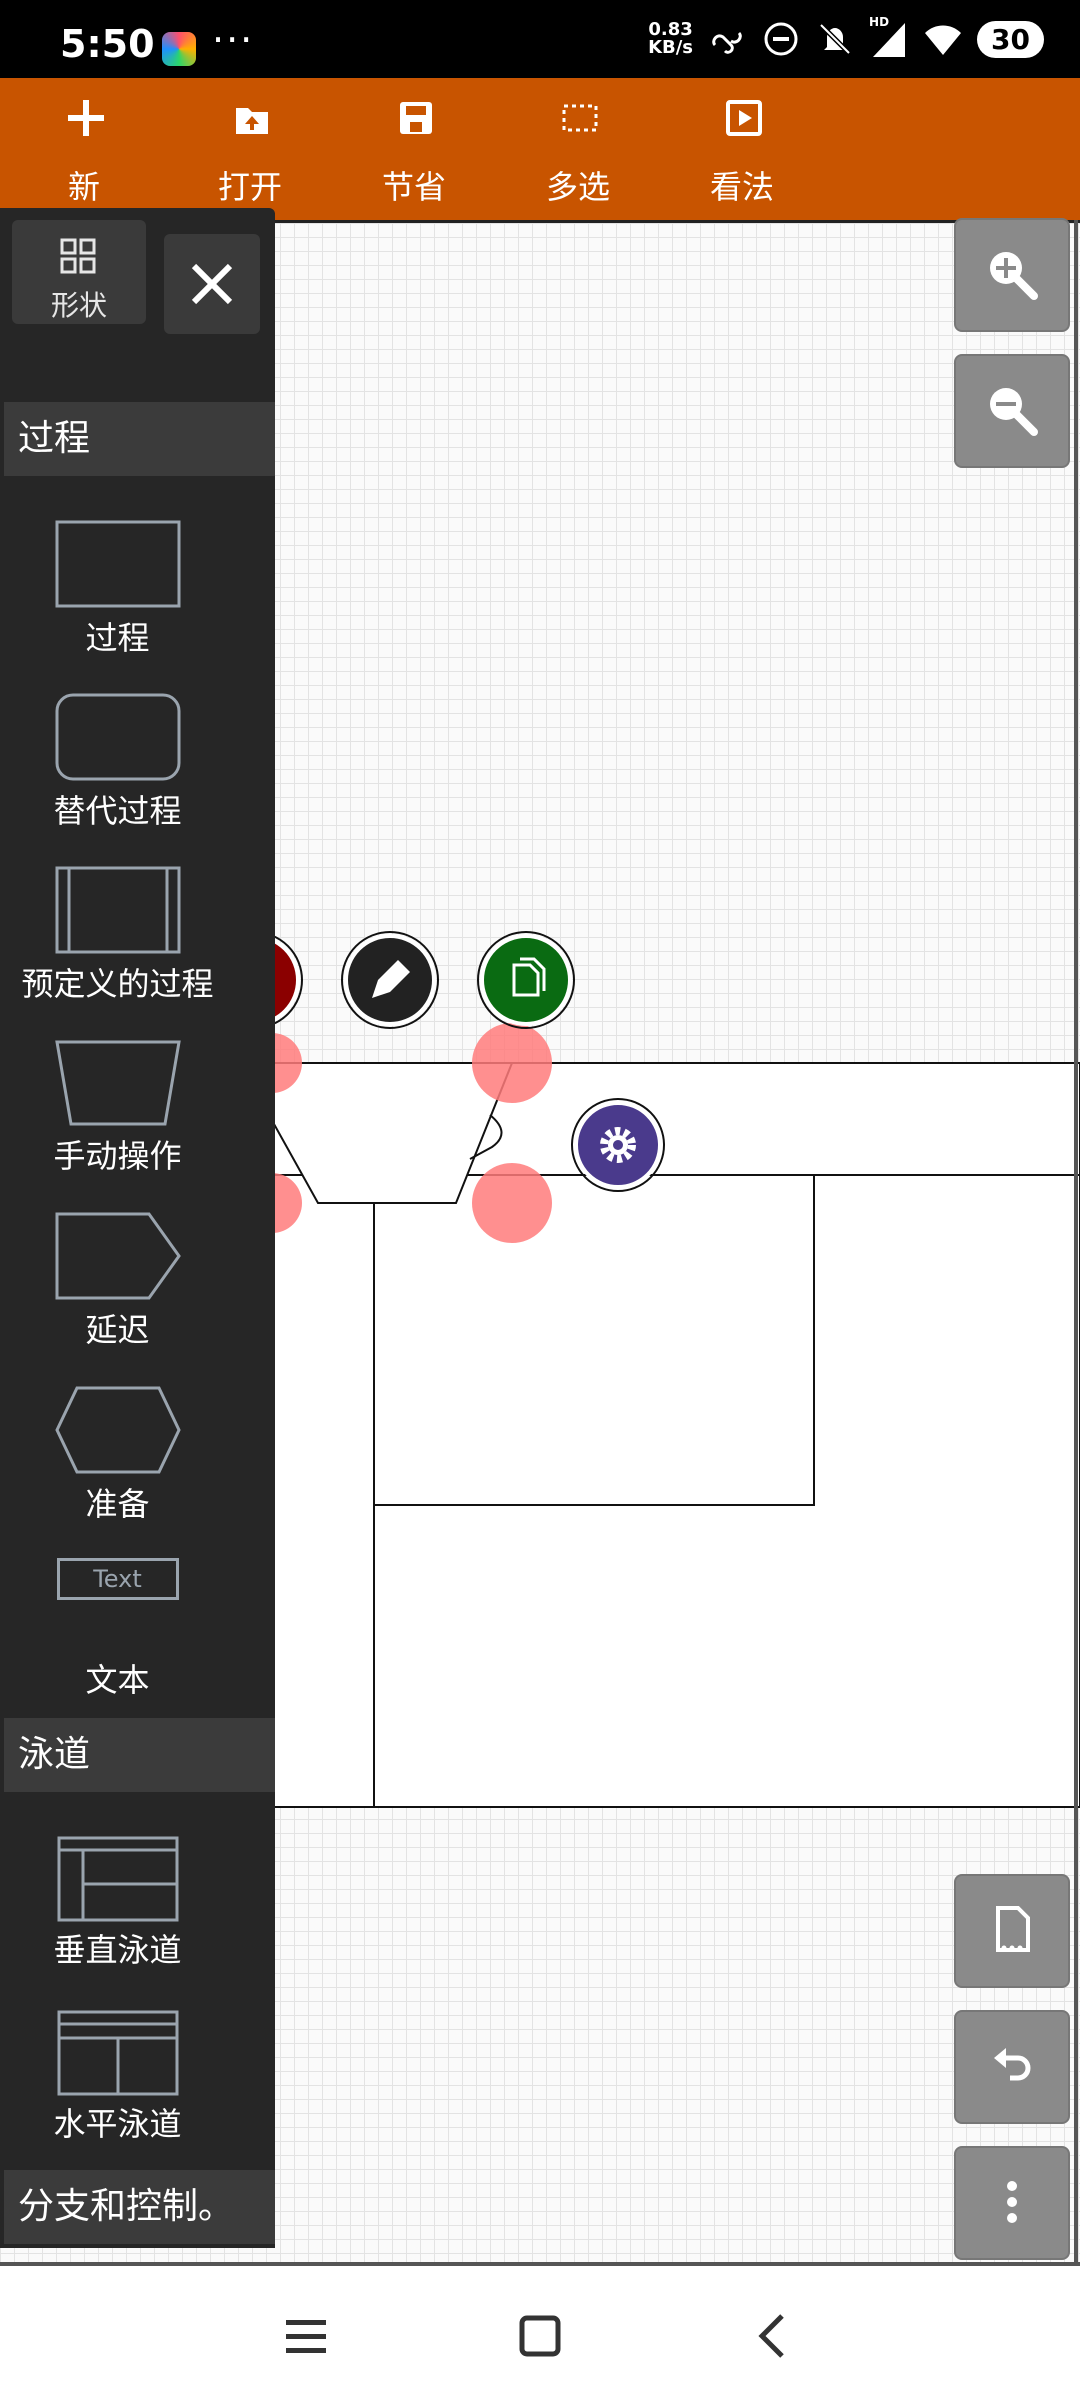 This screenshot has width=1080, height=2400. I want to click on shape-item-preparation: 准备, so click(117, 1456).